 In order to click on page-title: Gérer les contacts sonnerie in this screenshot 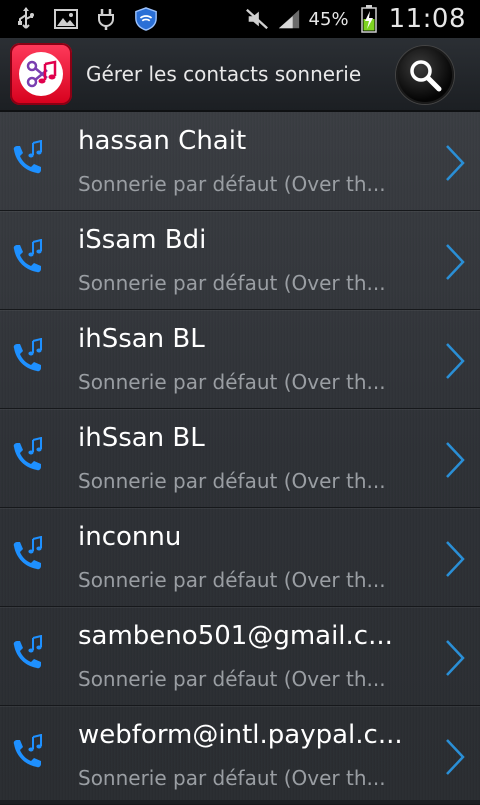, I will do `click(224, 74)`.